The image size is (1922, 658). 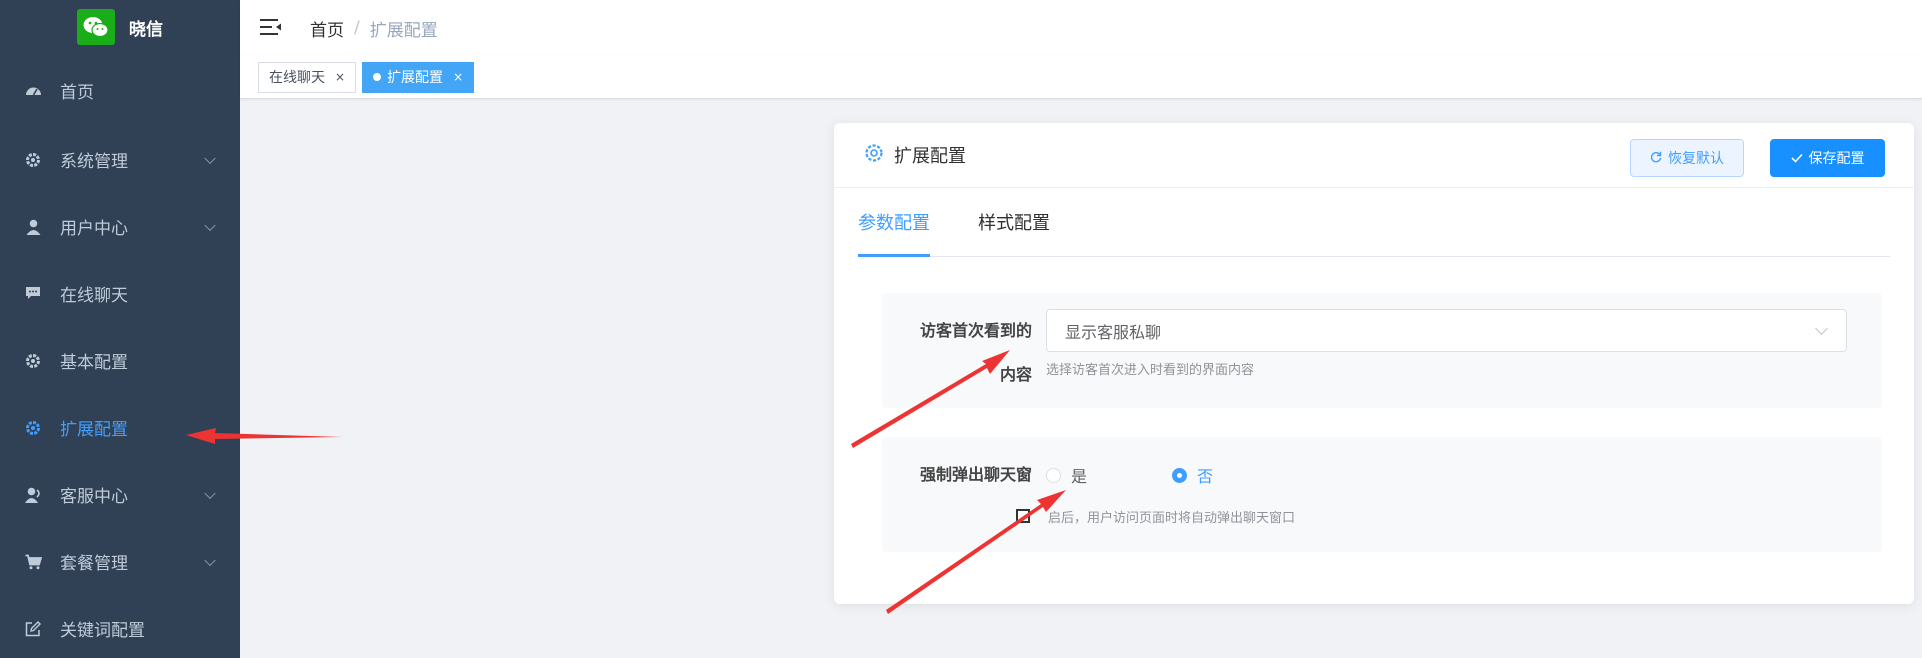 I want to click on sidebar-item-label: 首页, so click(x=77, y=92).